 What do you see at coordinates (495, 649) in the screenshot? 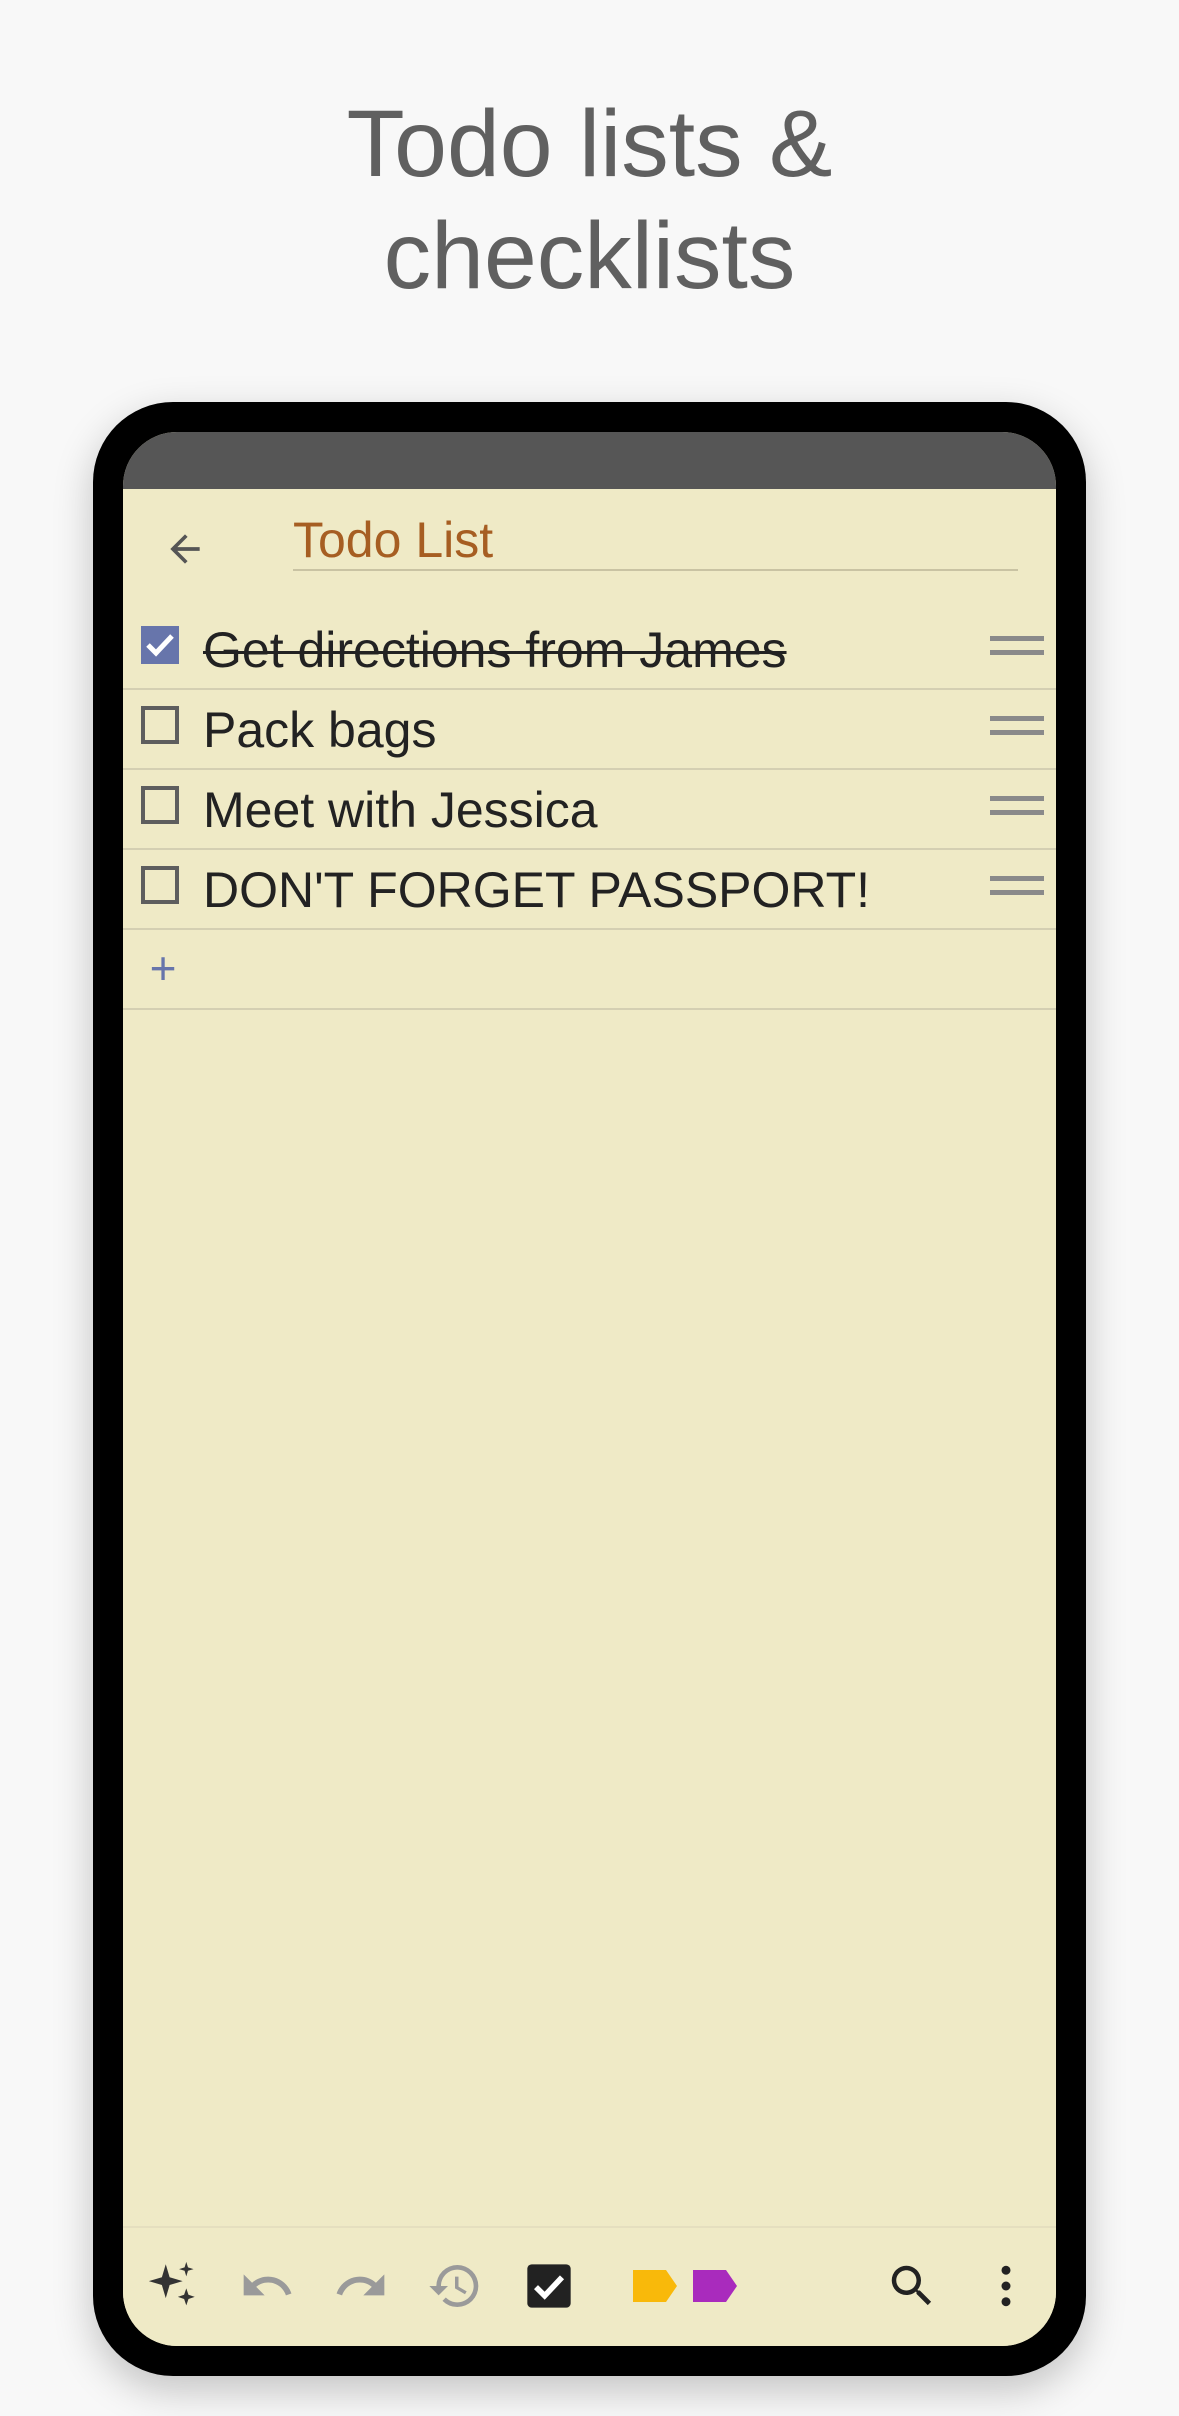
I see `item-text: Get directions from James` at bounding box center [495, 649].